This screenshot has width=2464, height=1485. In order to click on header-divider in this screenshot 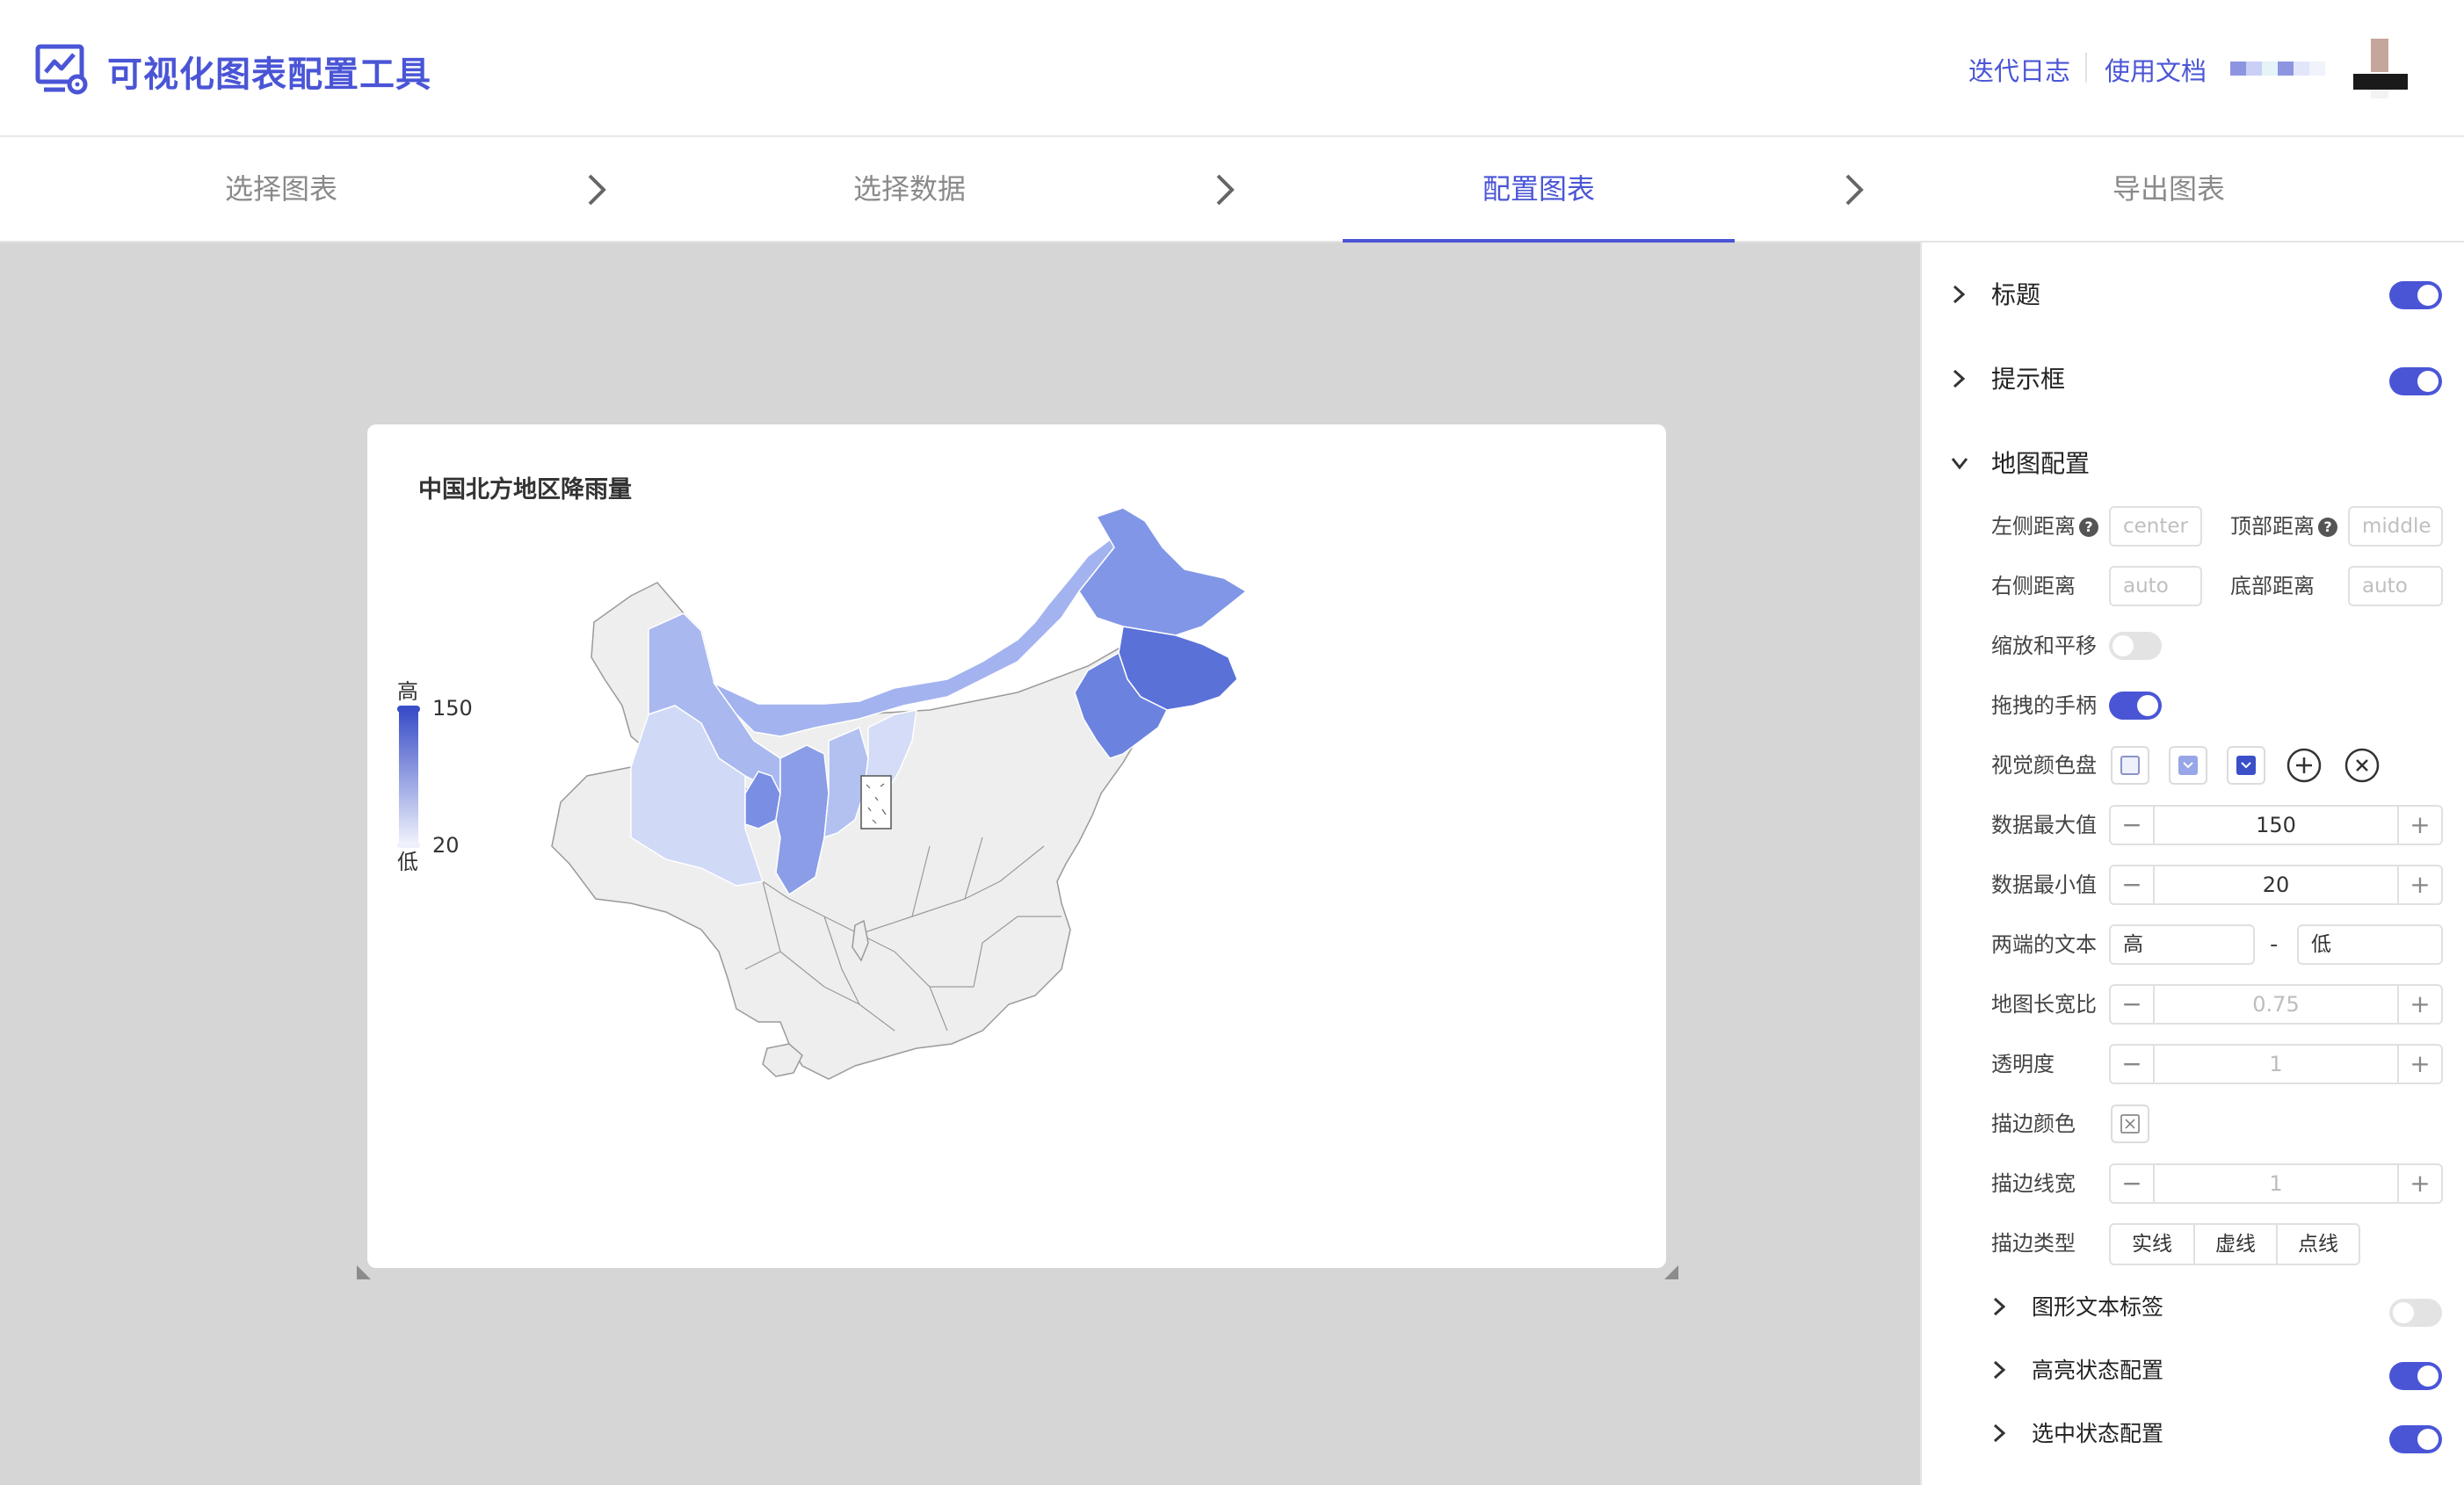, I will do `click(2086, 68)`.